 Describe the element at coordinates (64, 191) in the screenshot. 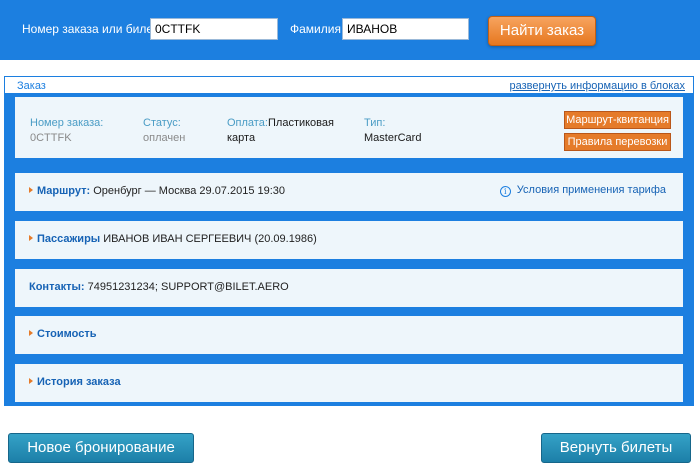

I see `route-key: Маршрут:` at that location.